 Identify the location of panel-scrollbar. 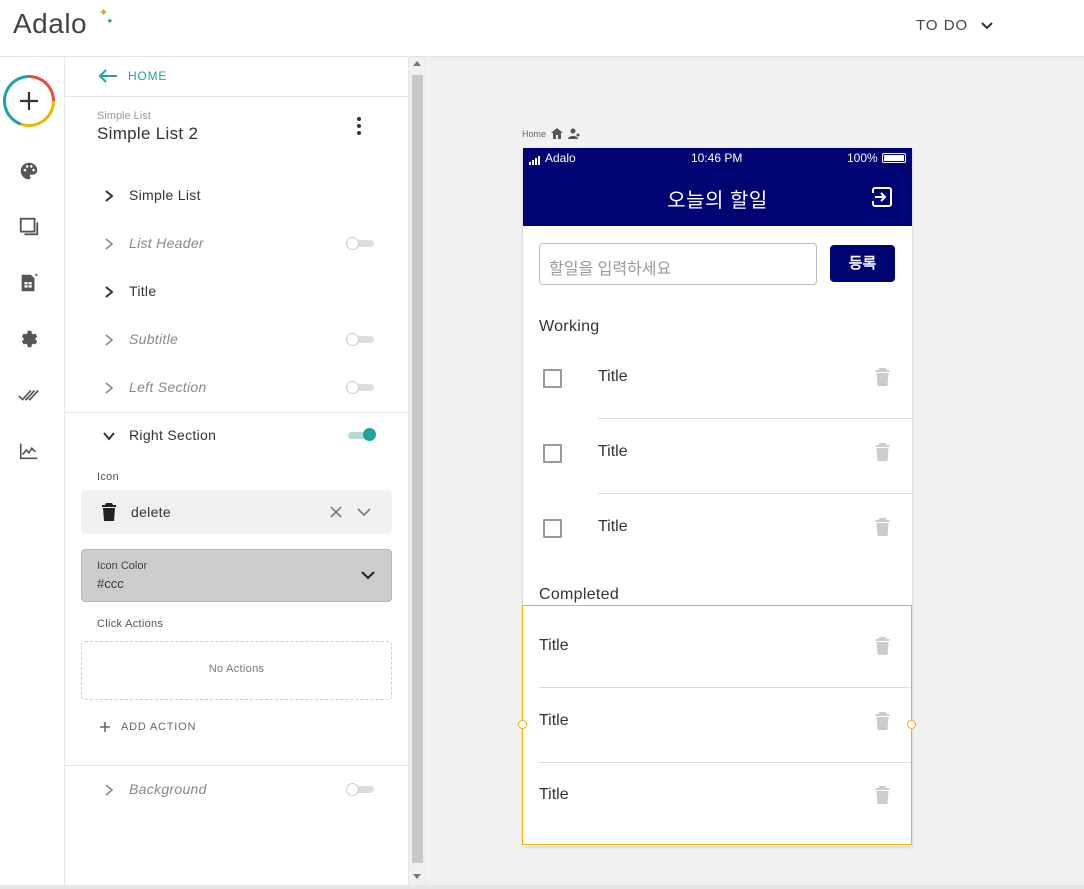
(417, 471).